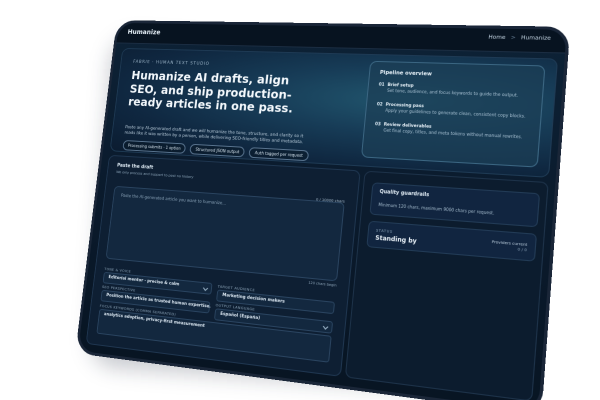 The height and width of the screenshot is (400, 600). What do you see at coordinates (217, 150) in the screenshot?
I see `chip-structured-json: Structured JSON output` at bounding box center [217, 150].